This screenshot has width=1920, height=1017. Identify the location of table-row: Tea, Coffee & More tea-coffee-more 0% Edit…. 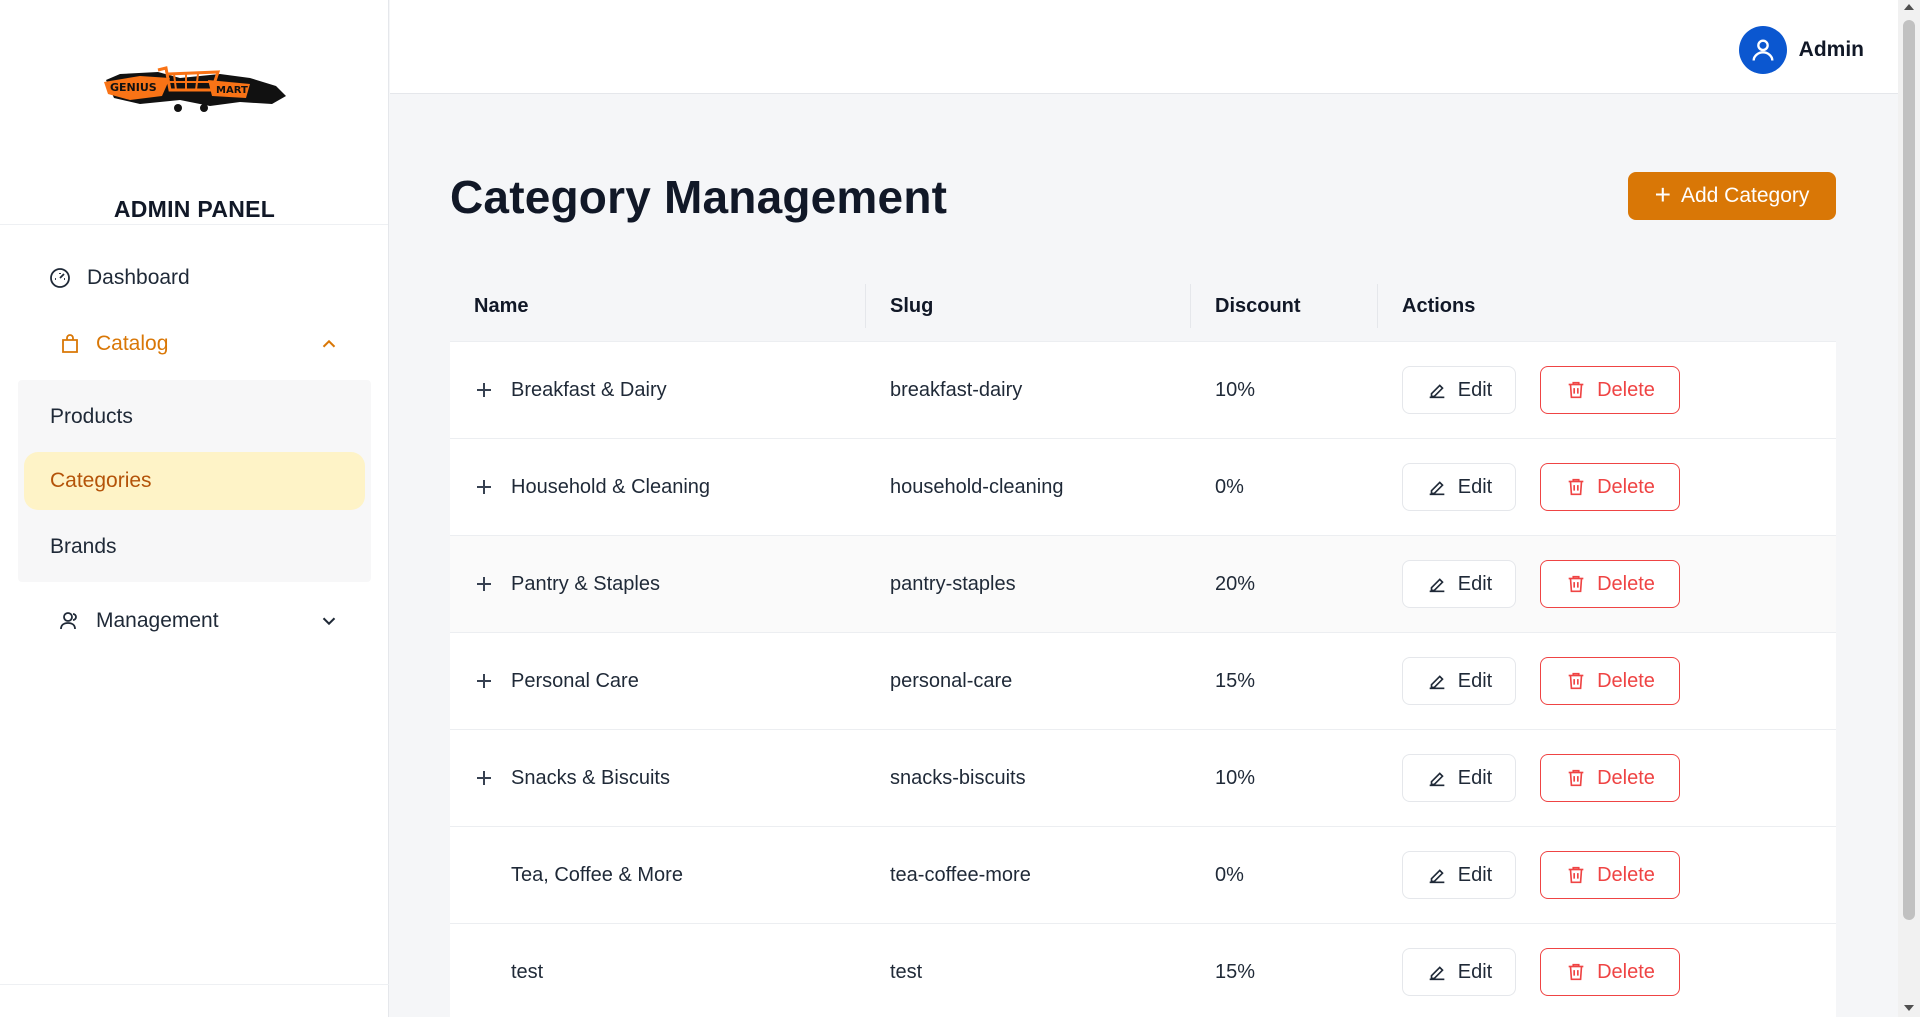
(1143, 875).